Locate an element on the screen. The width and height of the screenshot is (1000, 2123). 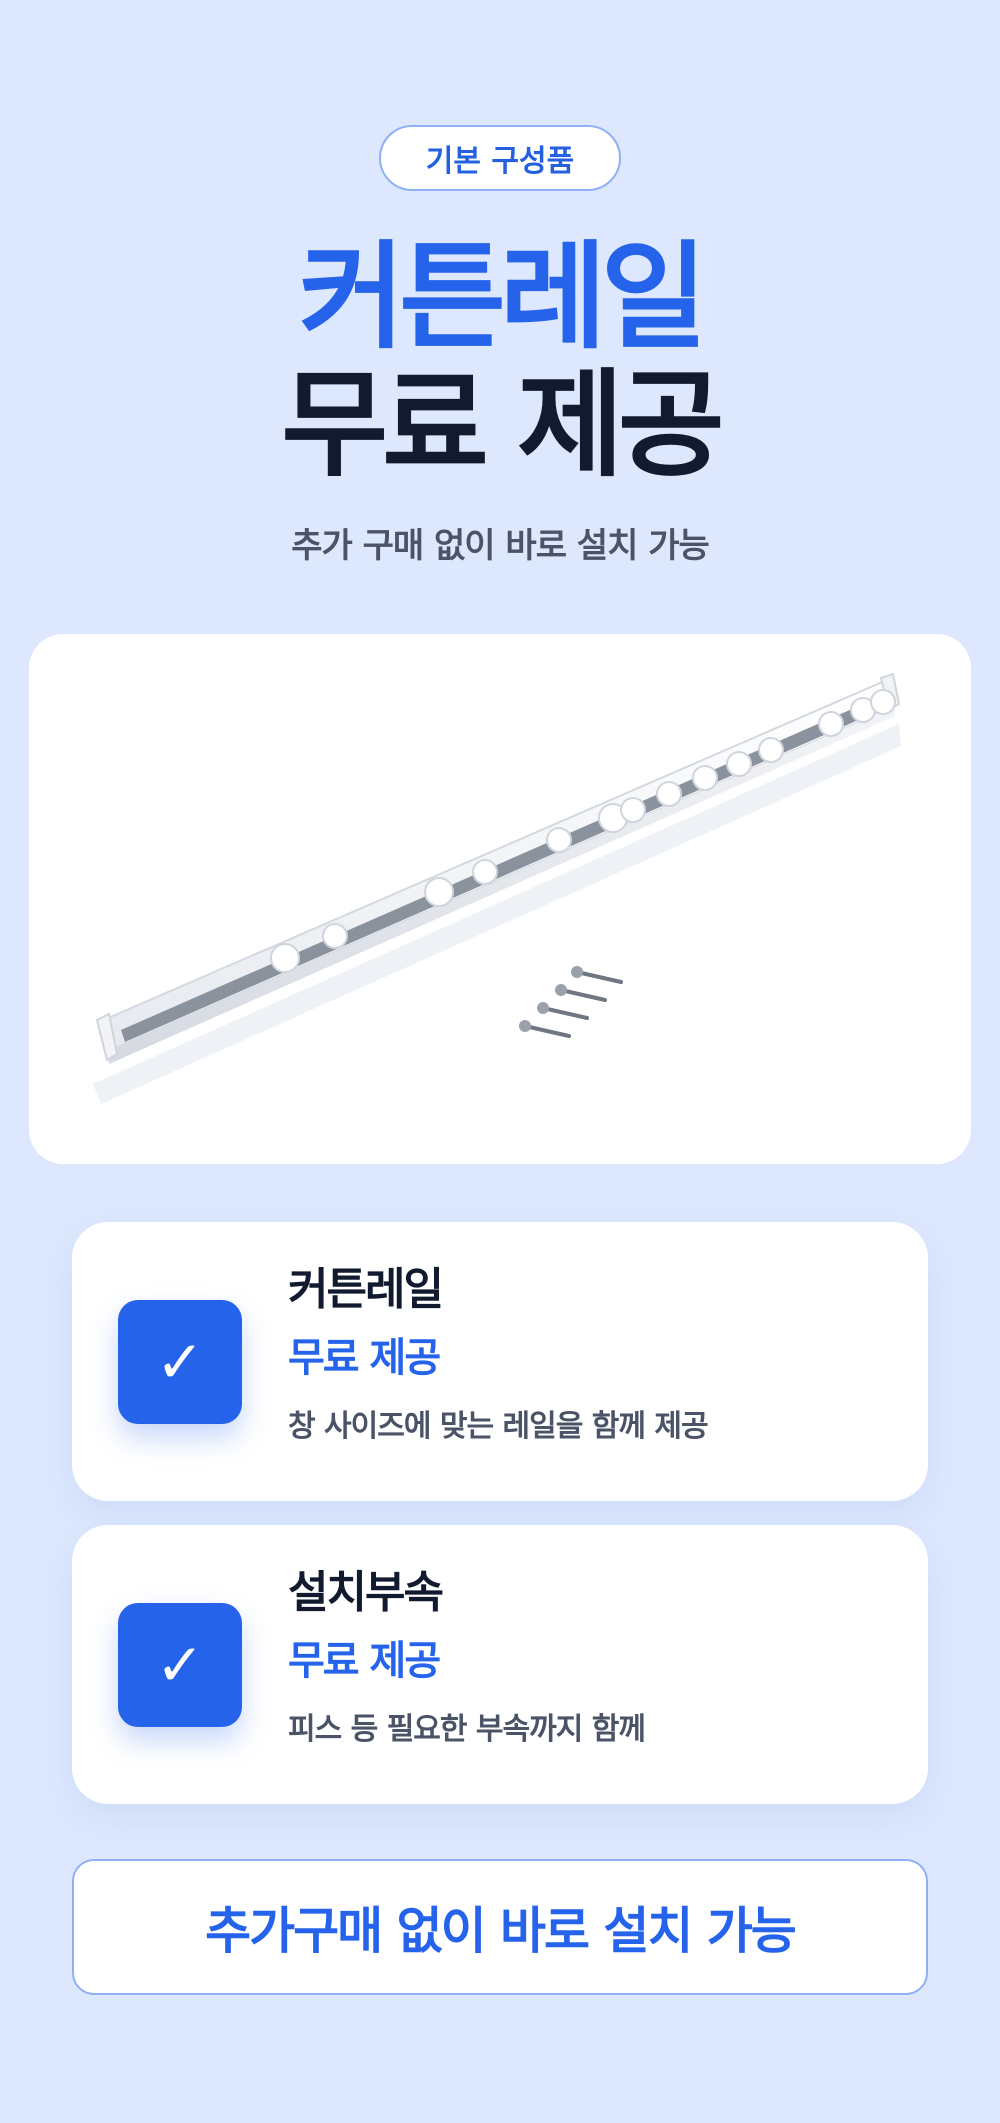
badge-label: 기본 구성품 is located at coordinates (500, 161).